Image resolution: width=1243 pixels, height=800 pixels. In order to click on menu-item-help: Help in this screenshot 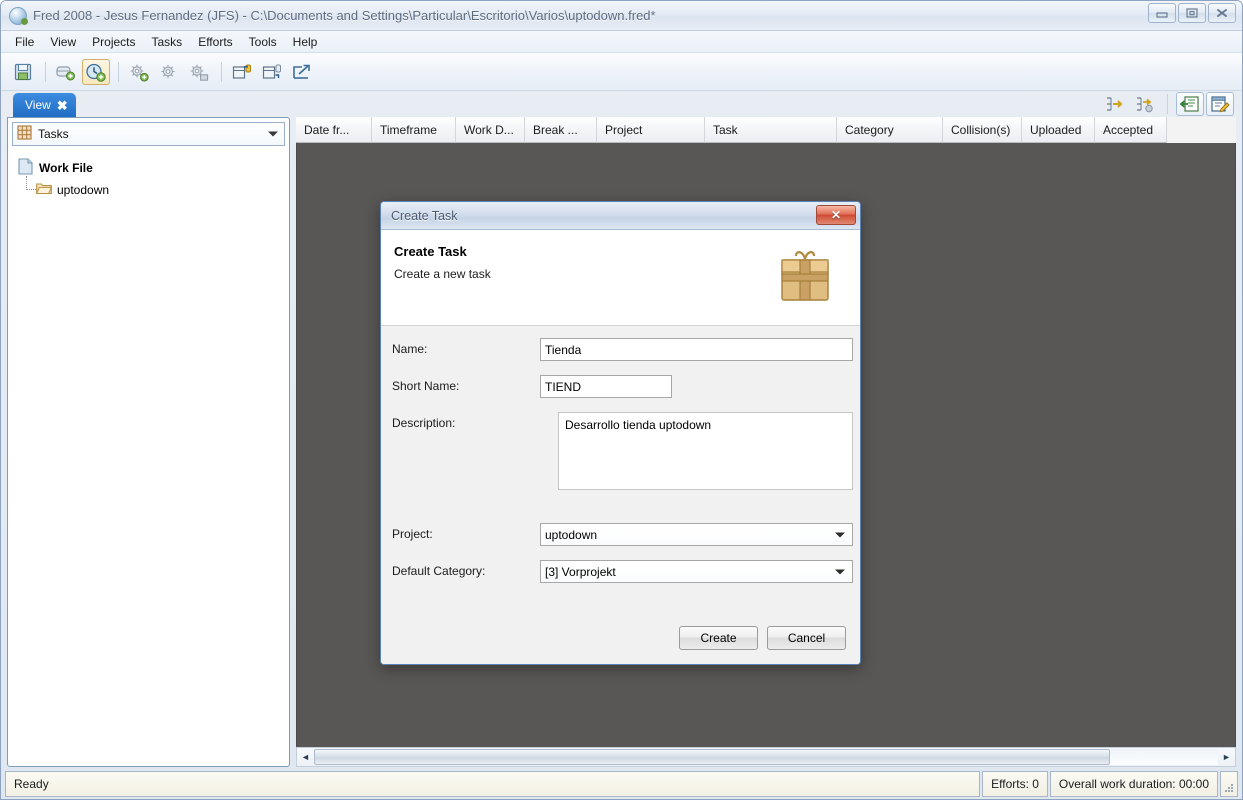, I will do `click(305, 42)`.